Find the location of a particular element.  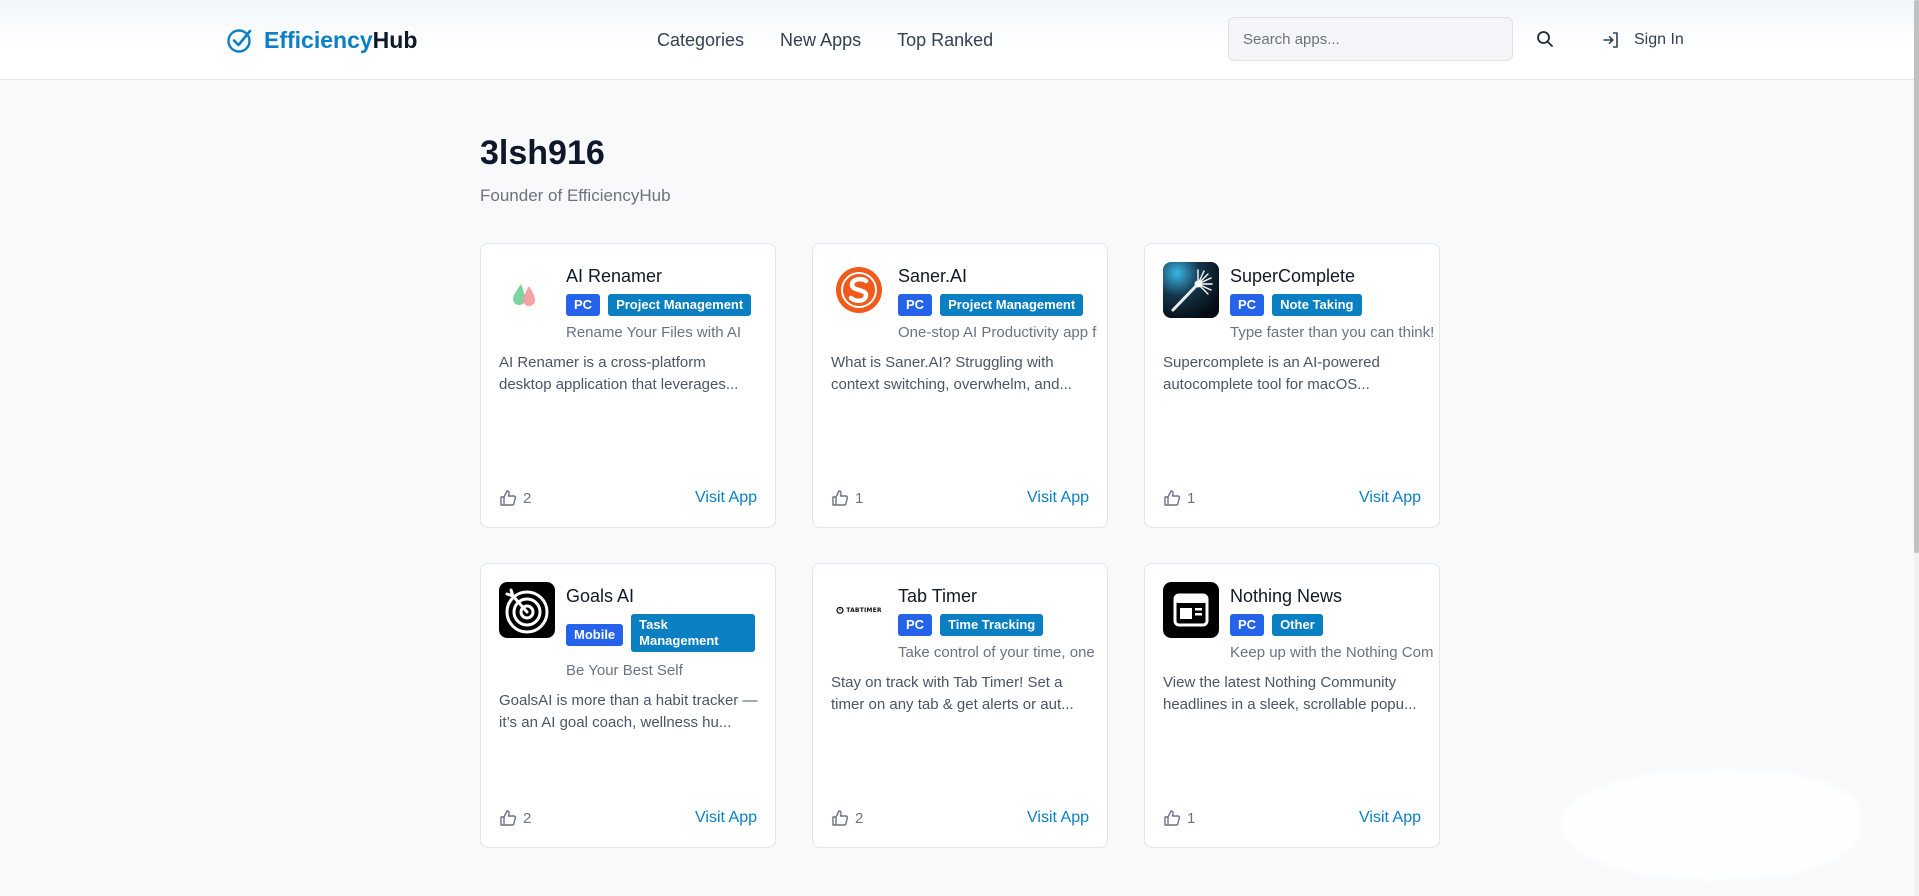

app-tagline: Rename Your Files with AI is located at coordinates (654, 332).